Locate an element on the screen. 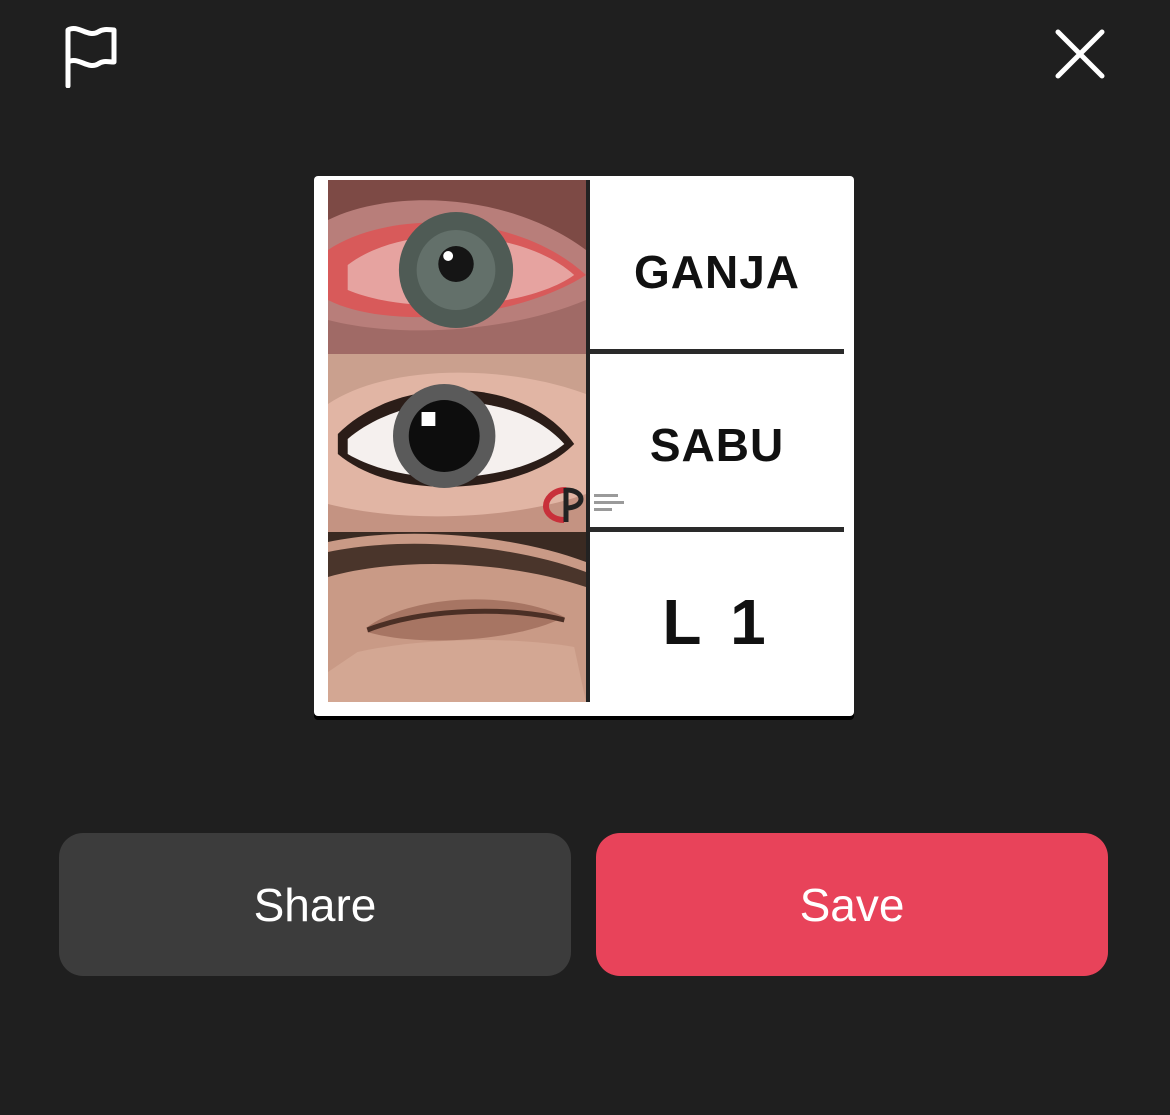 Image resolution: width=1170 pixels, height=1115 pixels. label-l1: L 1 is located at coordinates (717, 622).